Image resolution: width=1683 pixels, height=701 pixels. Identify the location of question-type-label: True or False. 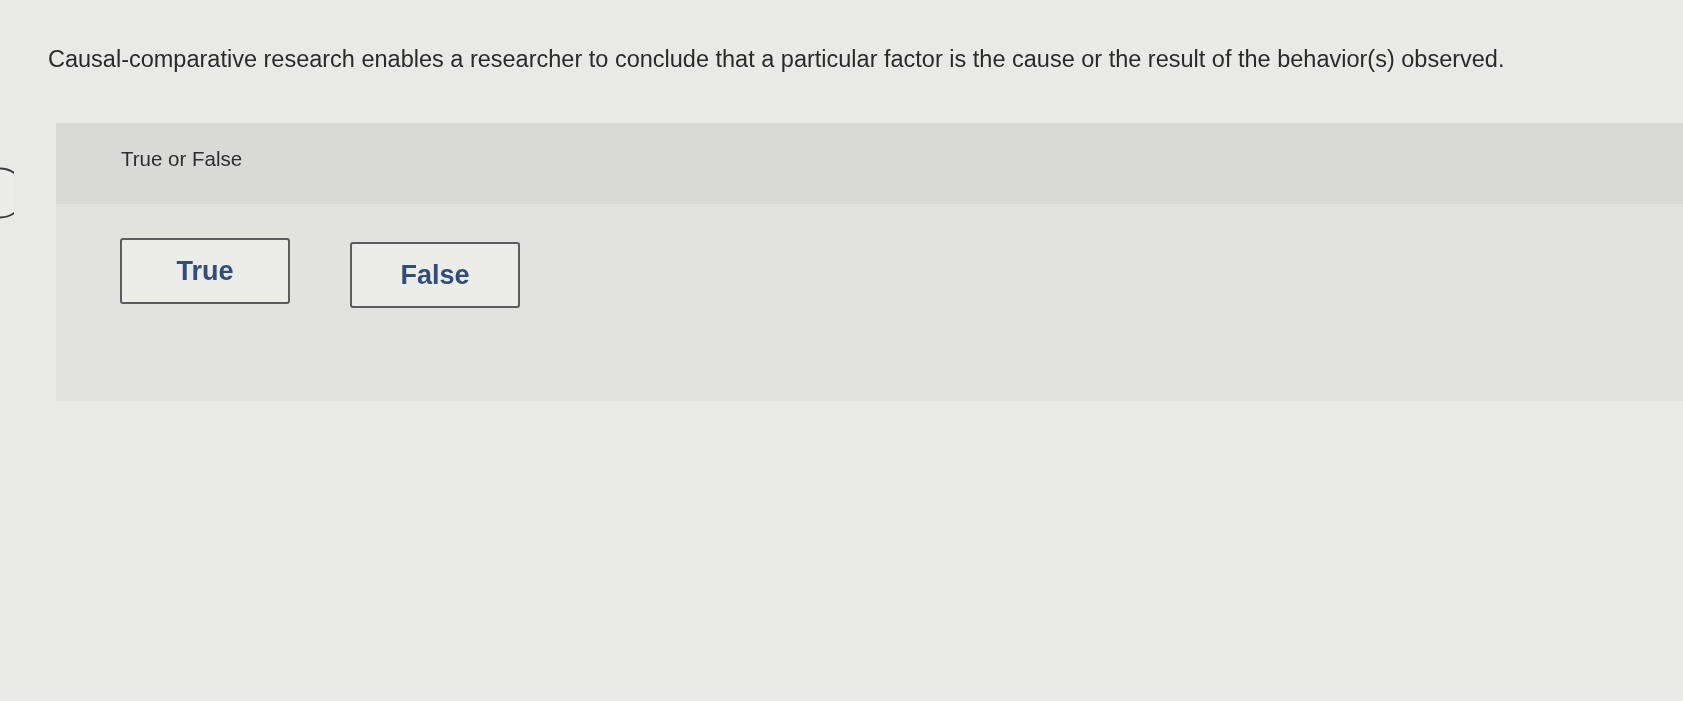
(182, 158).